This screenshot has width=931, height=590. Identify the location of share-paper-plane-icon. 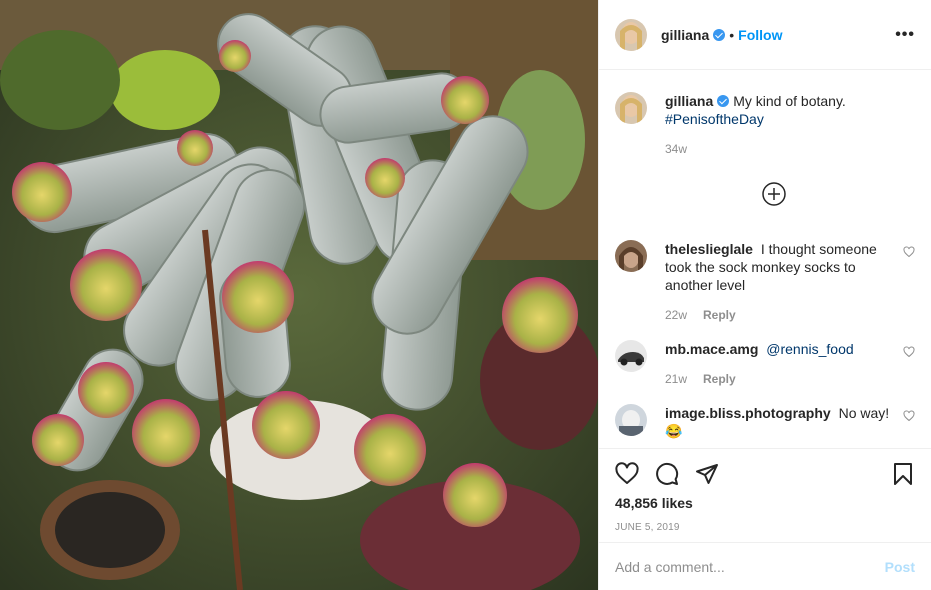
(707, 474).